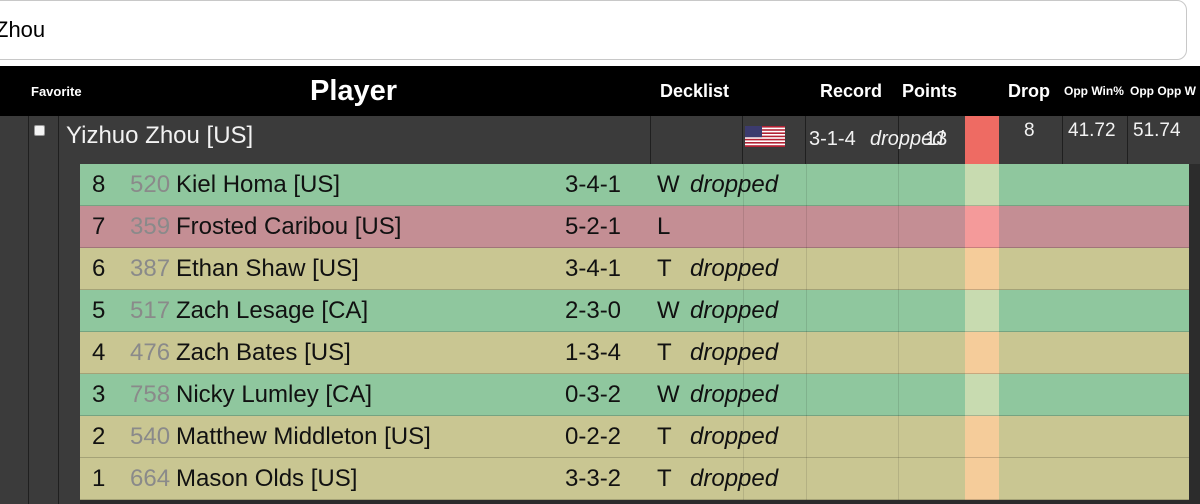 The height and width of the screenshot is (504, 1200). Describe the element at coordinates (266, 479) in the screenshot. I see `opponent-name: Mason Olds [US]` at that location.